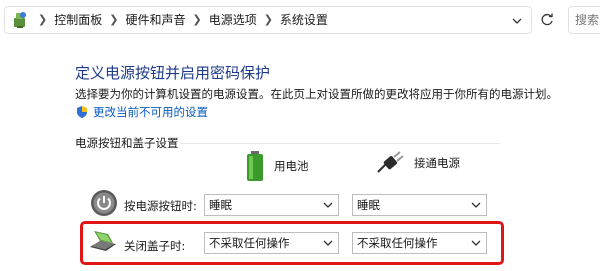 This screenshot has width=600, height=271. Describe the element at coordinates (292, 243) in the screenshot. I see `highlight-box` at that location.